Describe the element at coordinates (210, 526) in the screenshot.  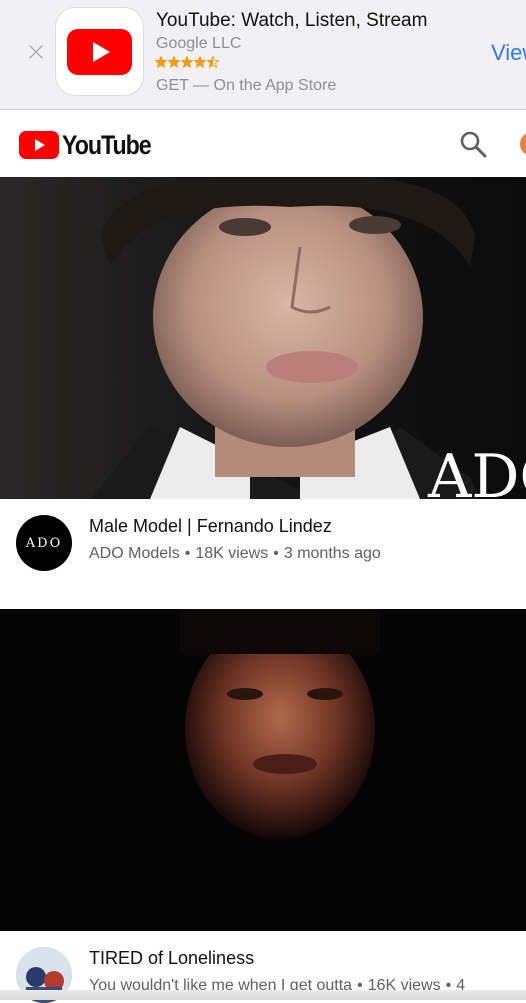
I see `video-title: Male Model | Fernando Lindez` at that location.